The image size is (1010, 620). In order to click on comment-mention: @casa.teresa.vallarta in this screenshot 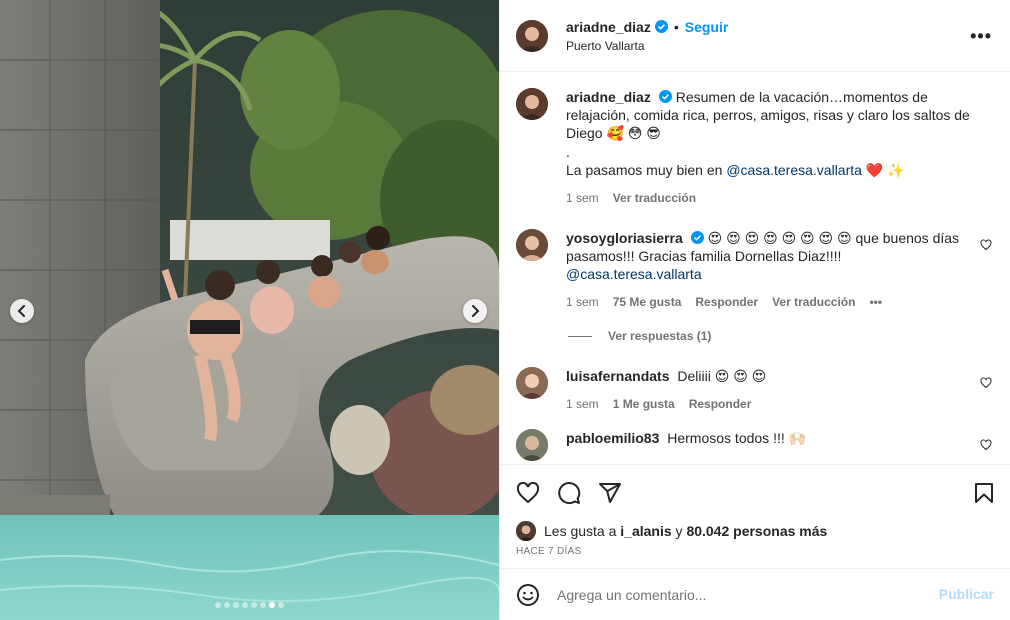, I will do `click(634, 274)`.